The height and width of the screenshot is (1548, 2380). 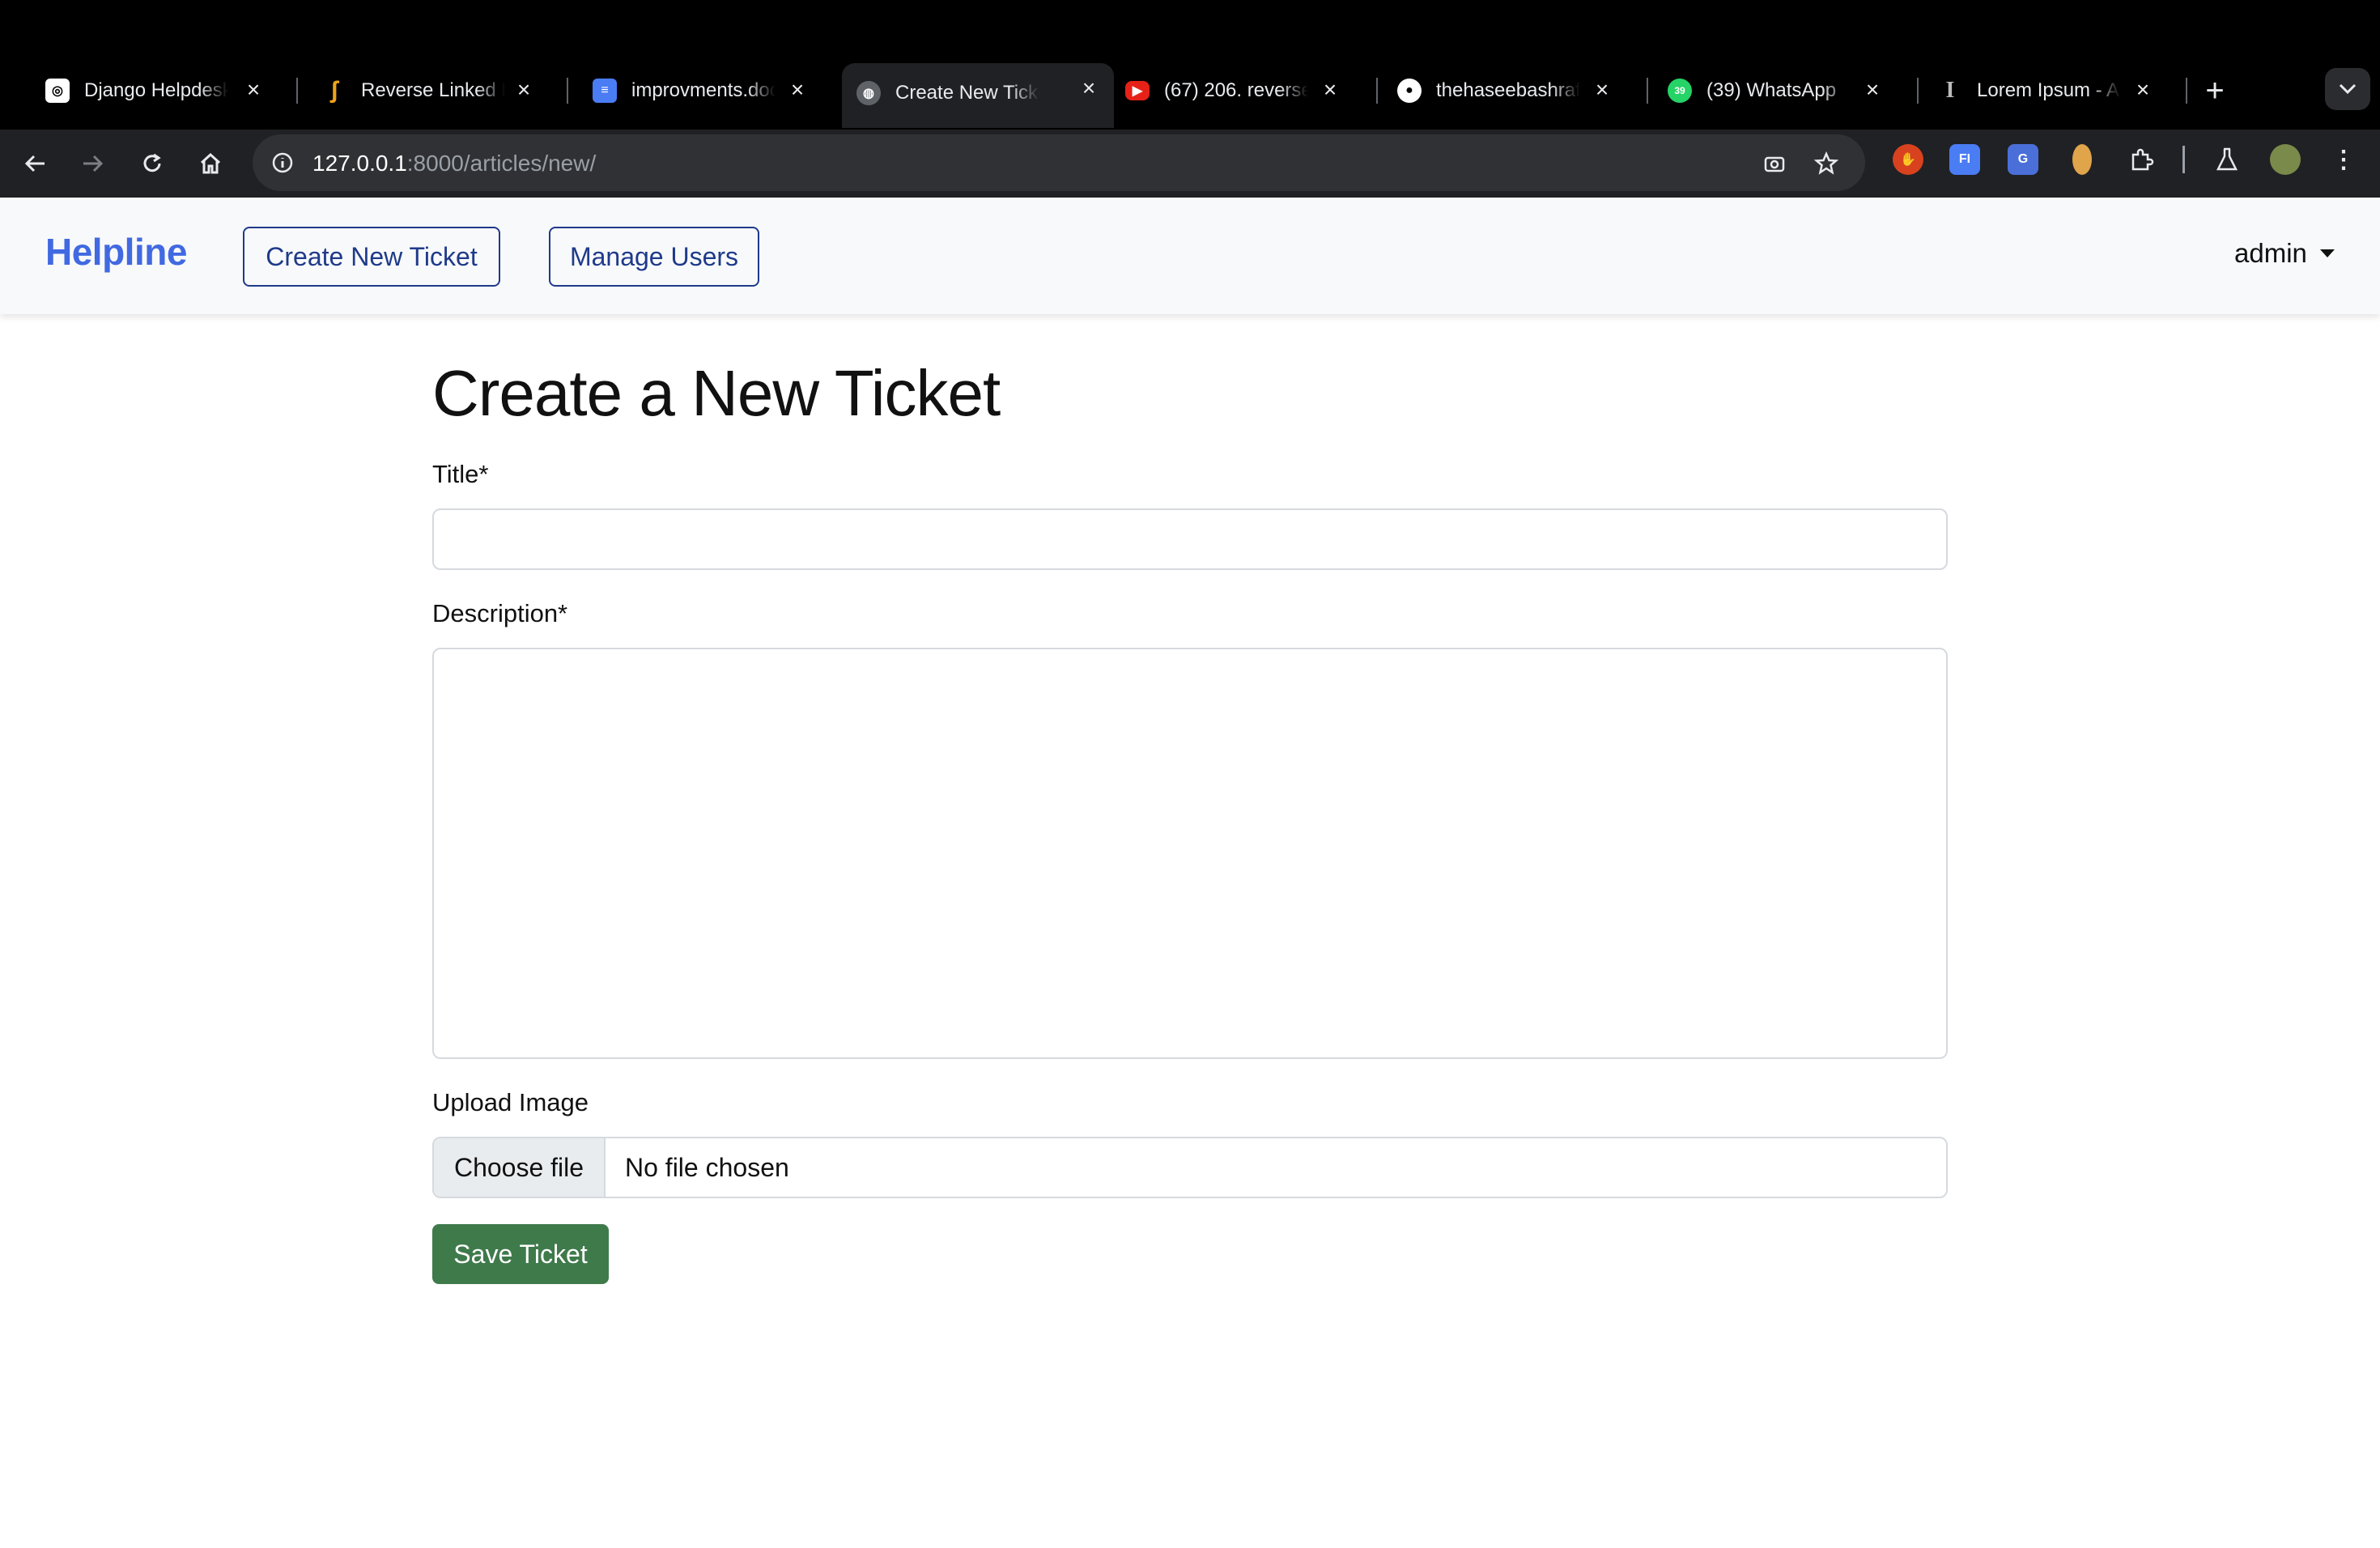 What do you see at coordinates (1137, 91) in the screenshot?
I see `youtube-icon: ▶` at bounding box center [1137, 91].